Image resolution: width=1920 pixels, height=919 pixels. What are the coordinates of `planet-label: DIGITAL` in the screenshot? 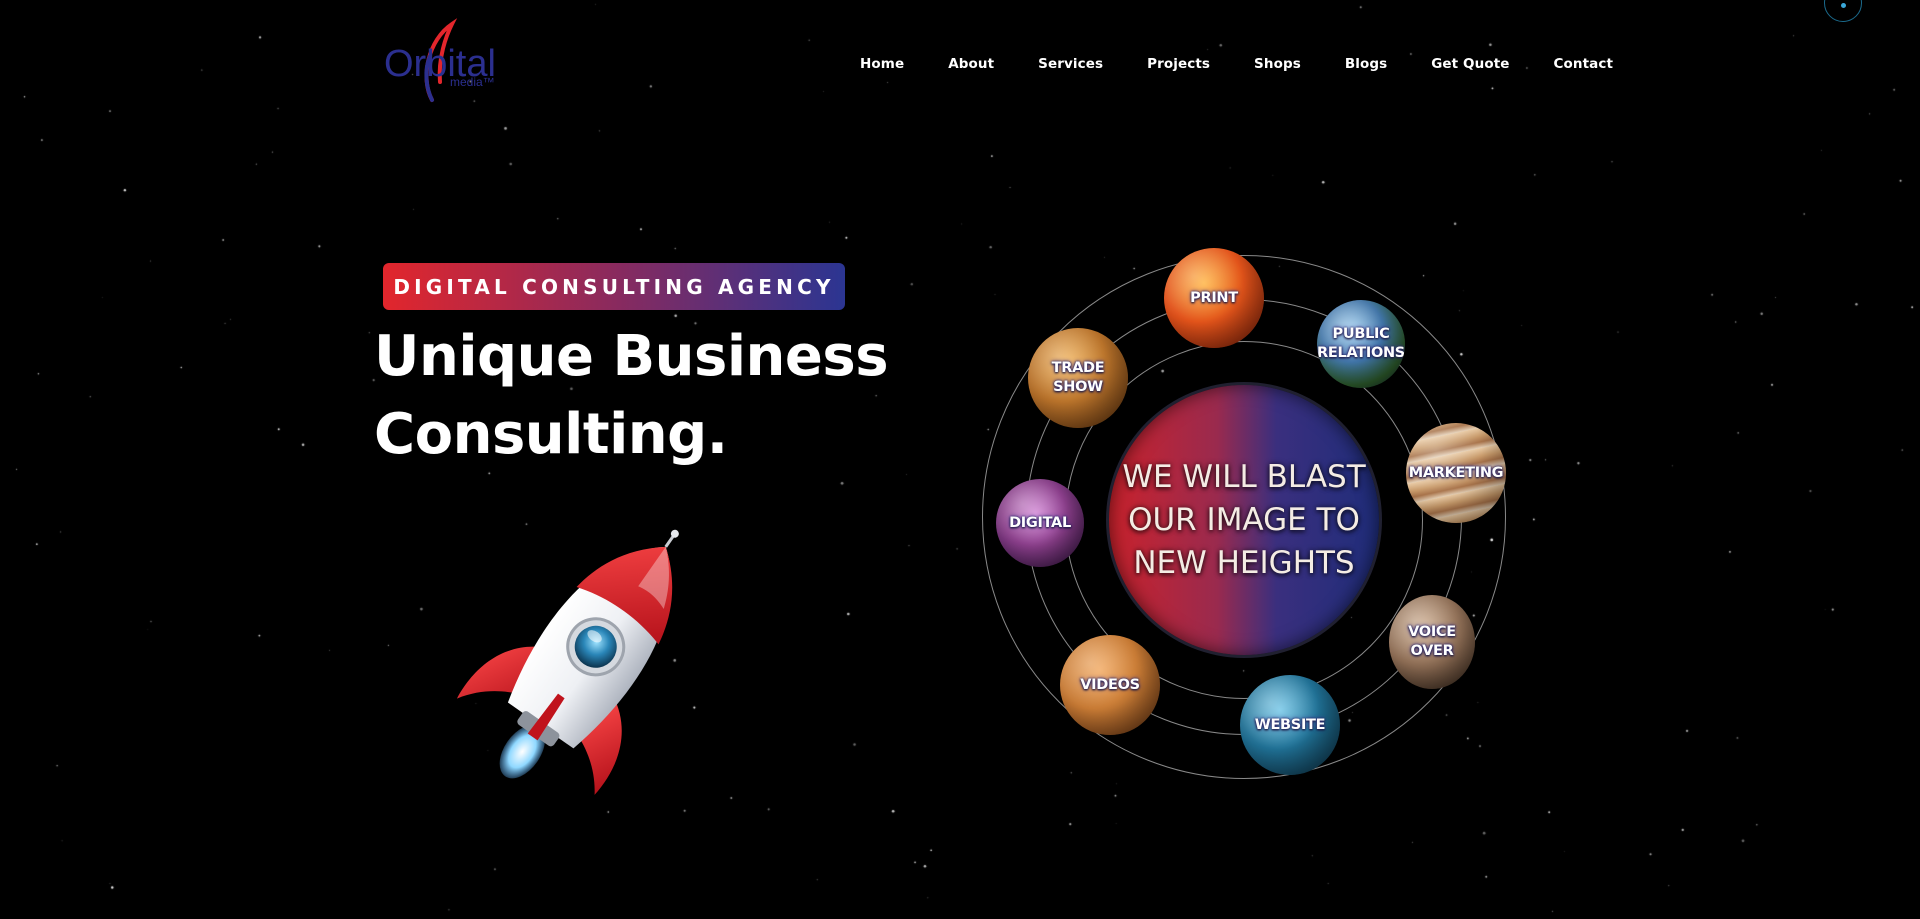 It's located at (1040, 522).